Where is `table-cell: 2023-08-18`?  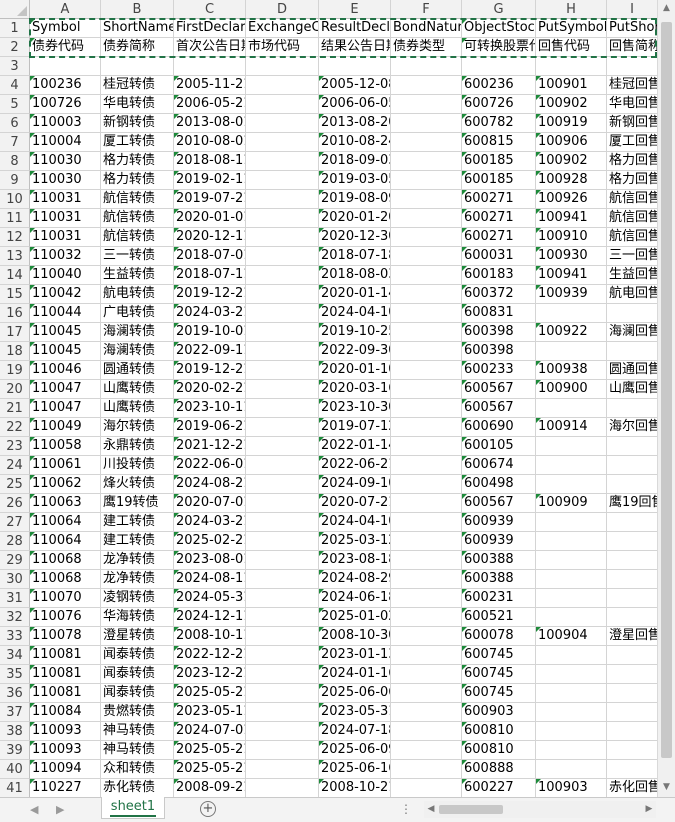
table-cell: 2023-08-18 is located at coordinates (355, 560).